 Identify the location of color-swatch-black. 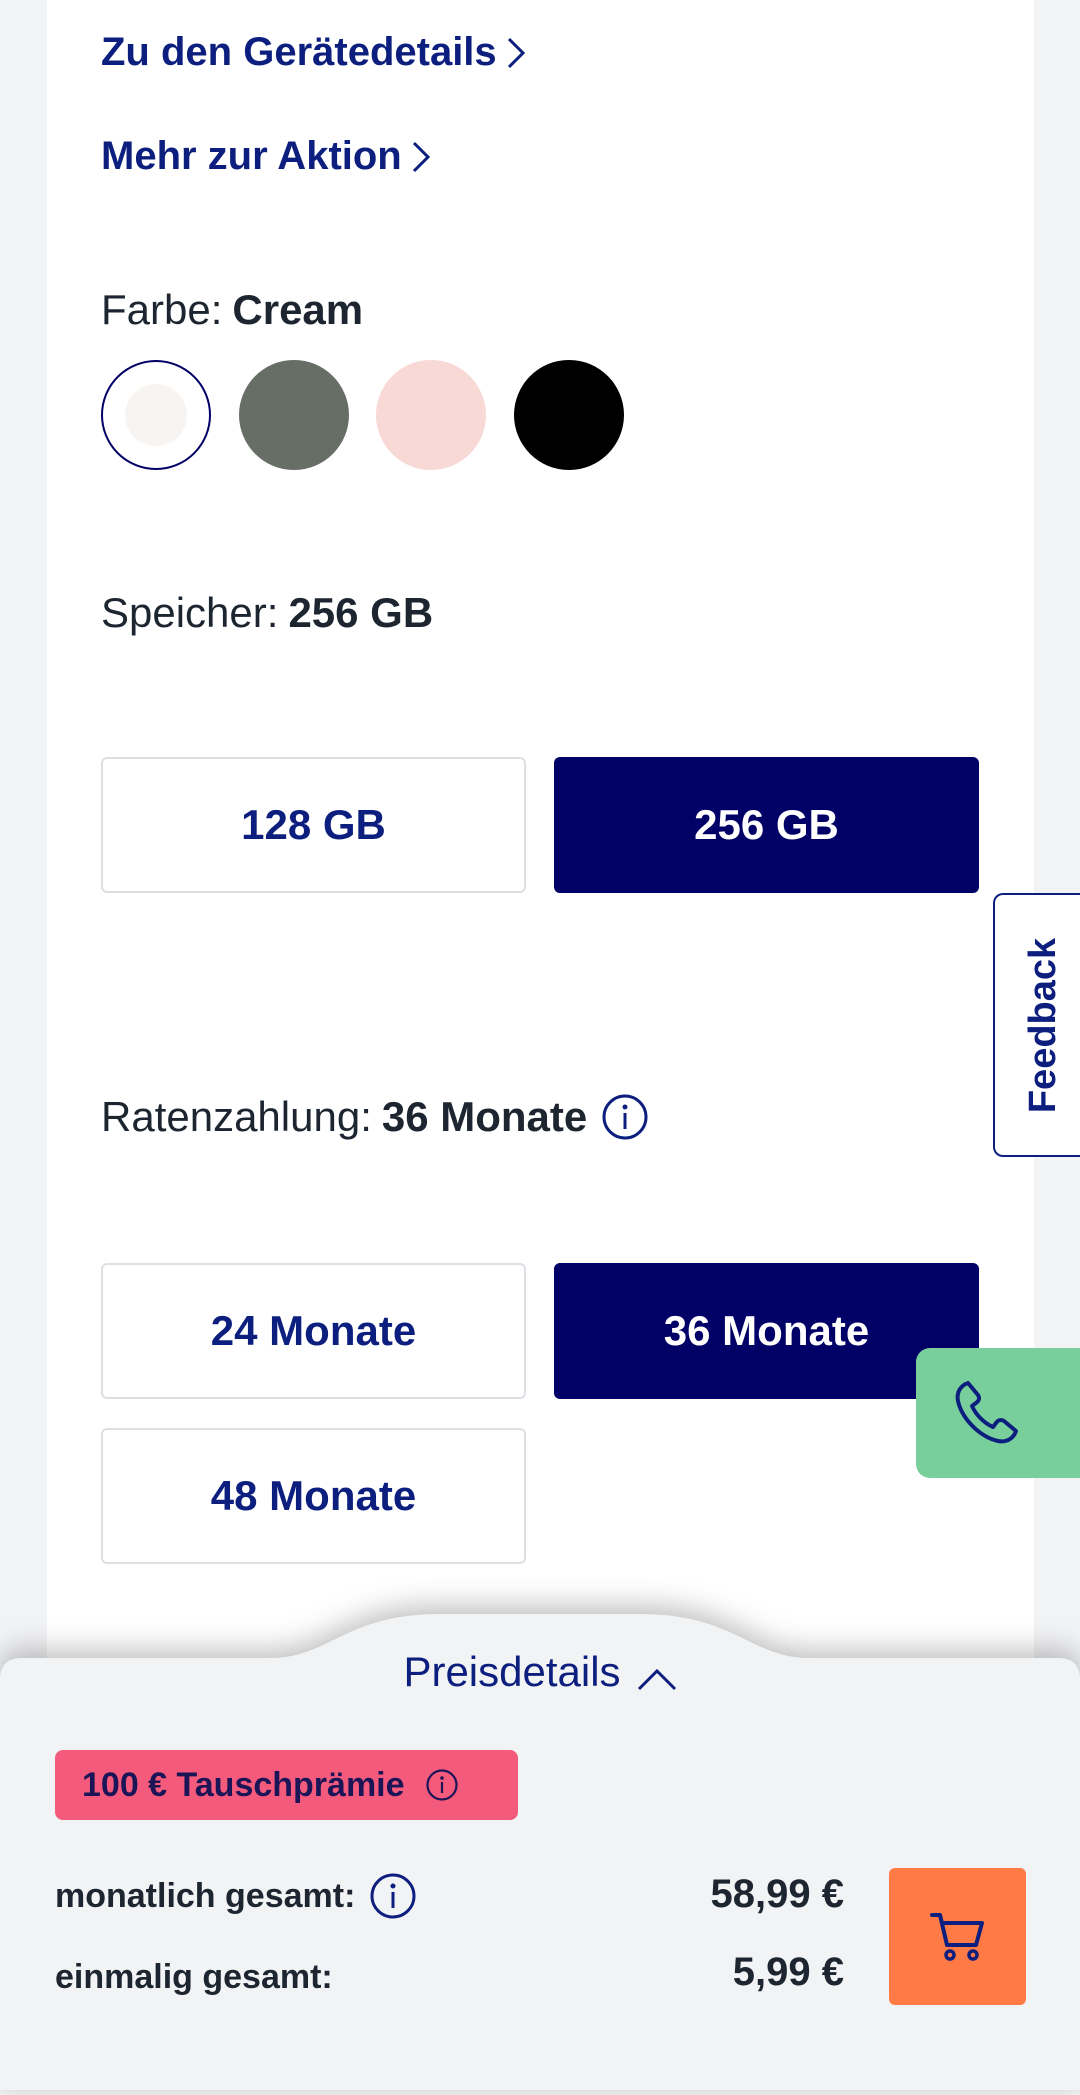
(569, 415).